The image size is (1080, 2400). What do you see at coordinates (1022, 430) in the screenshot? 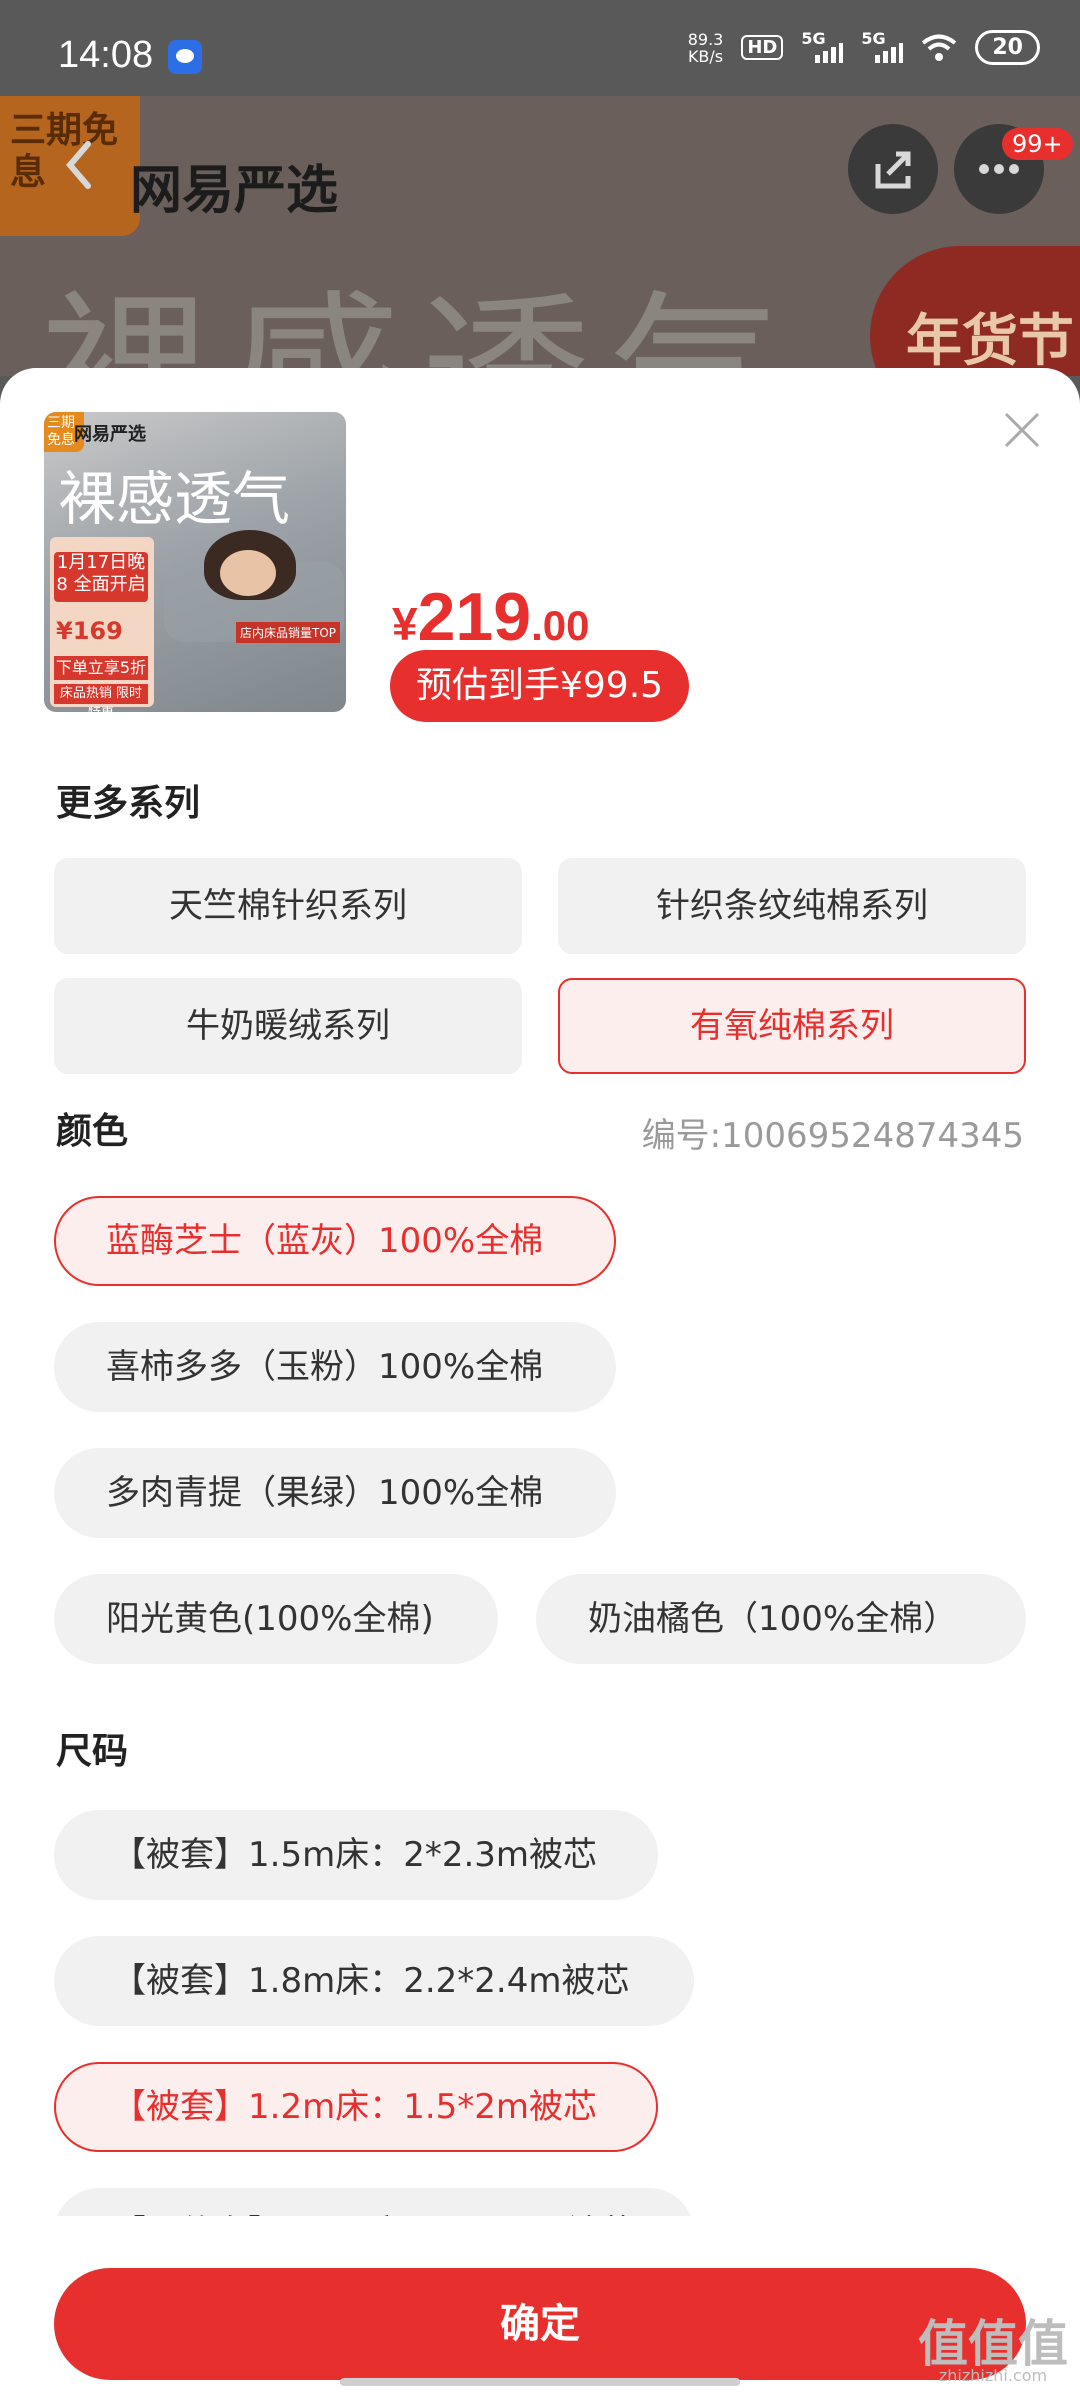
I see `close-icon` at bounding box center [1022, 430].